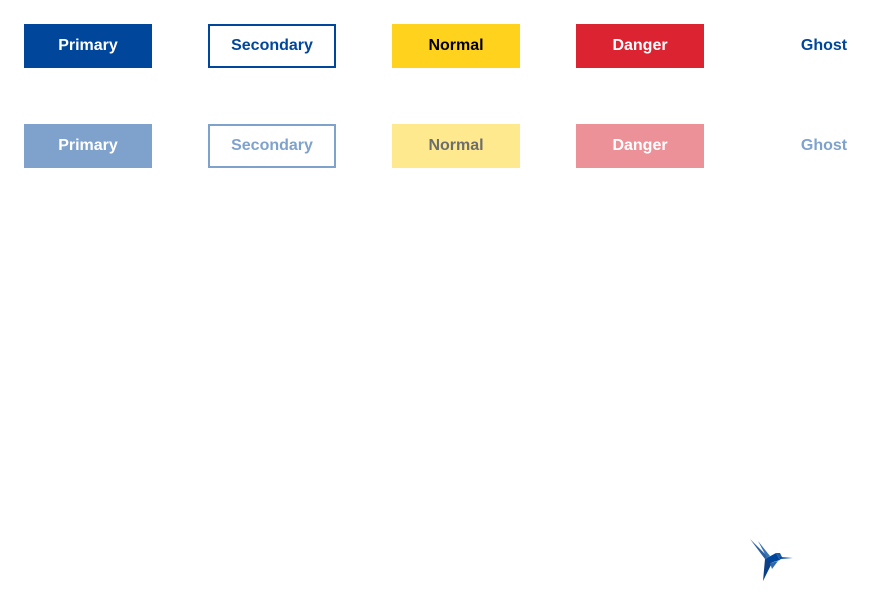 The height and width of the screenshot is (600, 888). I want to click on normal-button-disabled: Normal, so click(456, 146).